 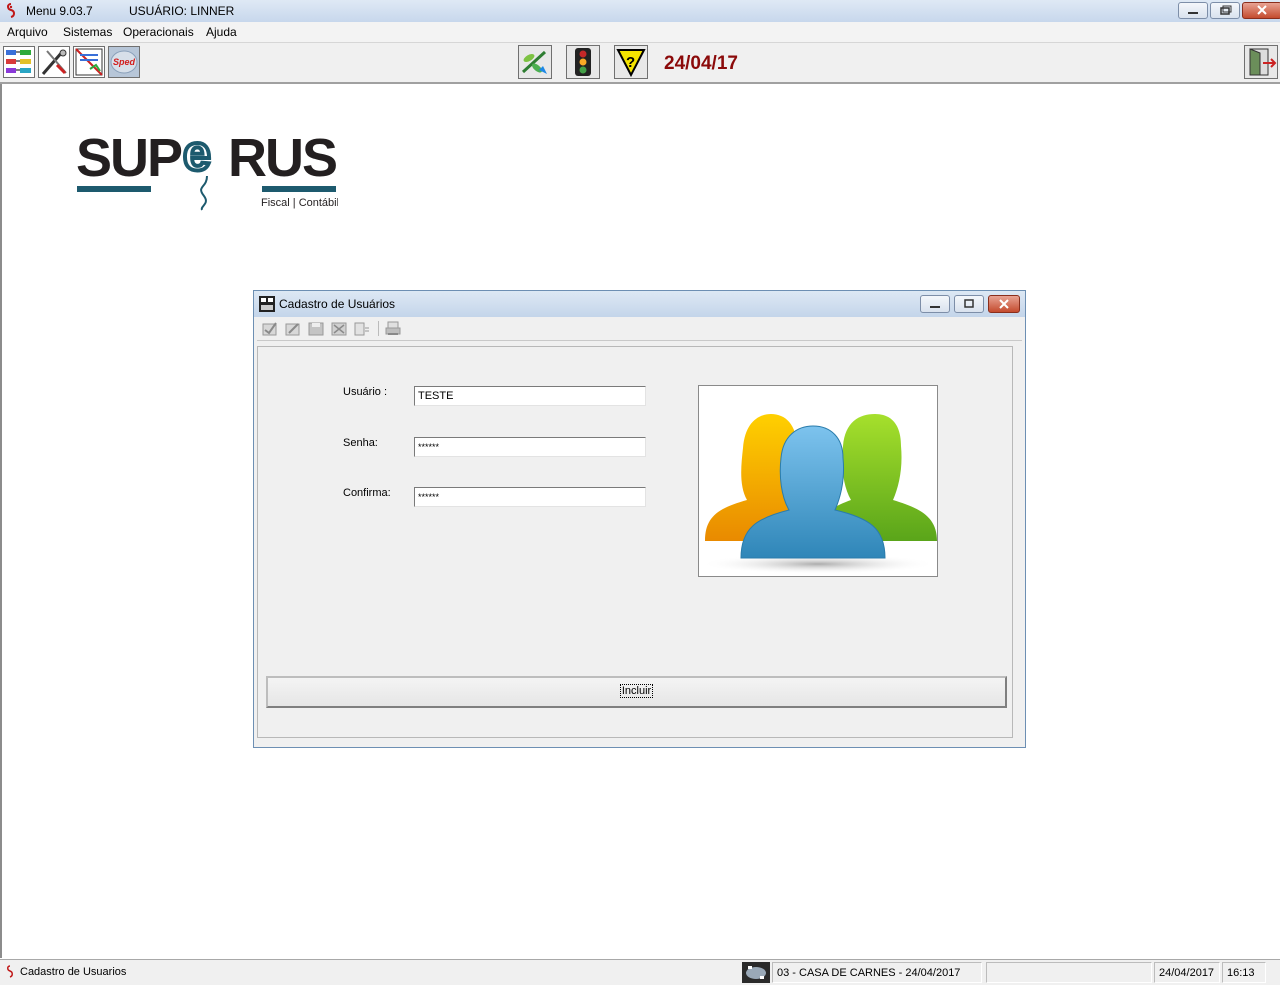 I want to click on restore-icon, so click(x=1226, y=10).